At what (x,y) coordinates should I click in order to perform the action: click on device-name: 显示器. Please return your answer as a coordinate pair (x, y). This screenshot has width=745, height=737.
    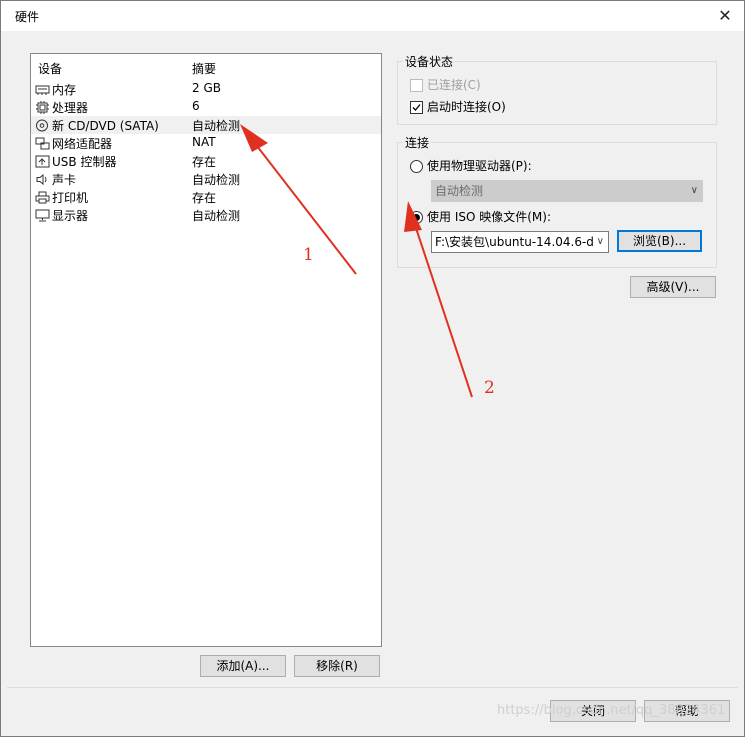
    Looking at the image, I should click on (70, 216).